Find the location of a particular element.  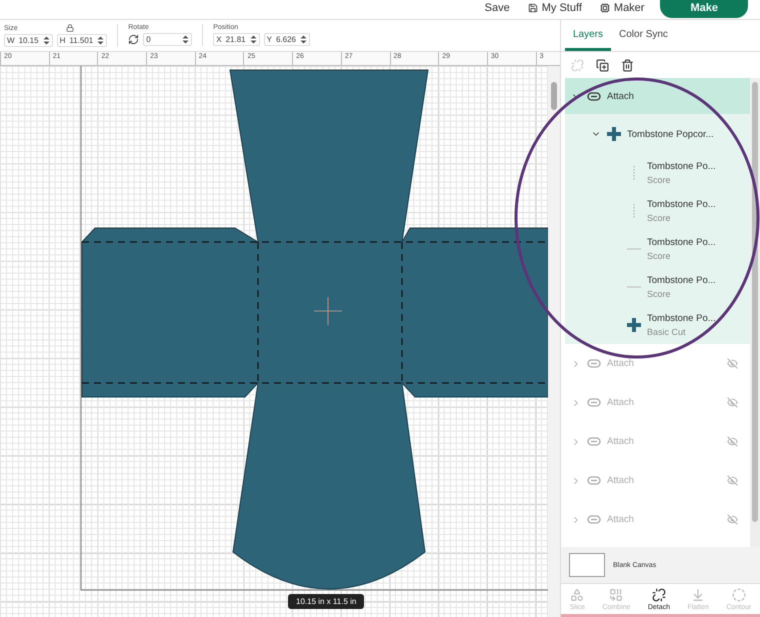

crosshair-icon is located at coordinates (328, 311).